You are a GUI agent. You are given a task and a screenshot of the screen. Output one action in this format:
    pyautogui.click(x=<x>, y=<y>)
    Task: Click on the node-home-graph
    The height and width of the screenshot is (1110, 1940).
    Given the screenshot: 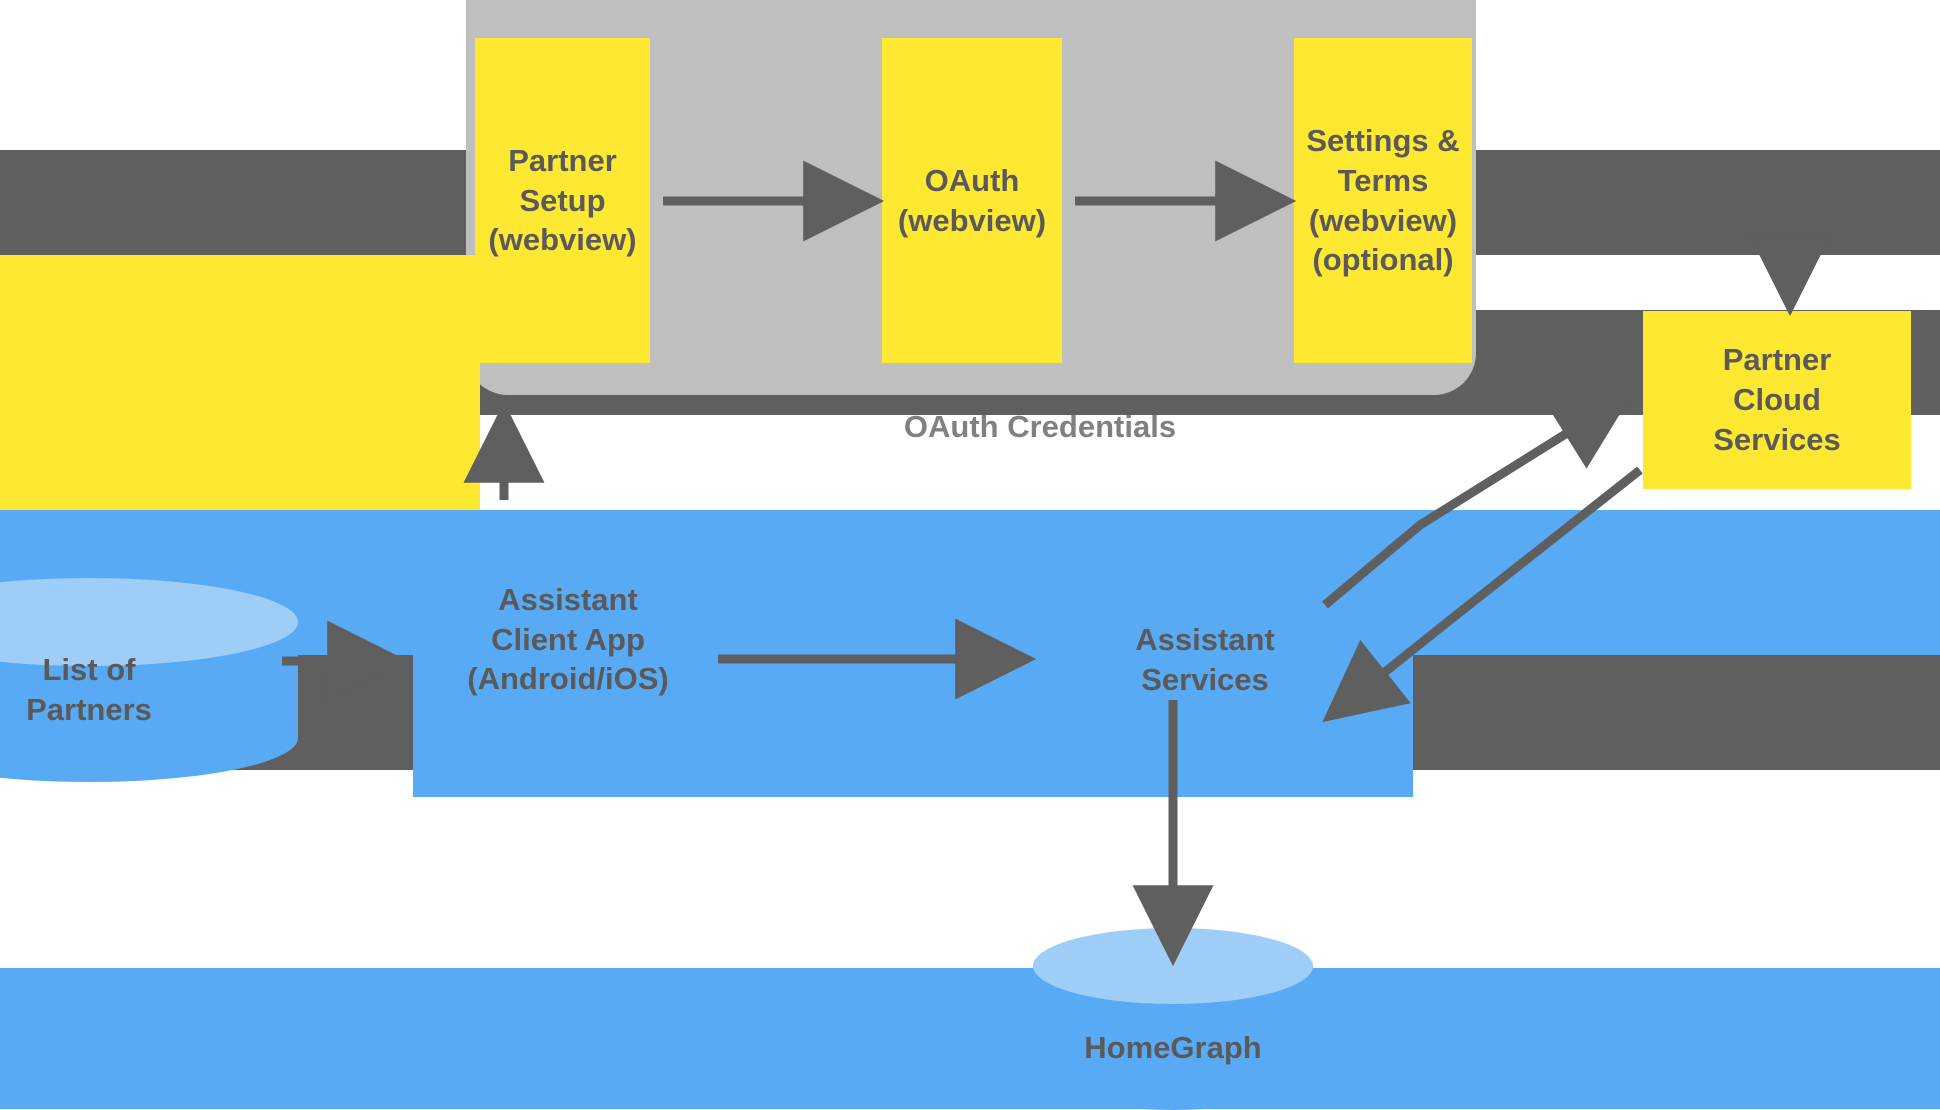 What is the action you would take?
    pyautogui.click(x=1173, y=1019)
    